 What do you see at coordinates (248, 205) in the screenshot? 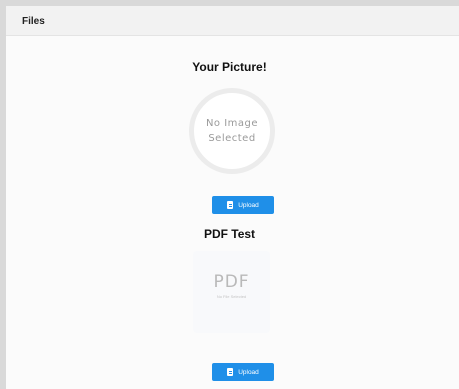
I see `upload-picture-label: Upload` at bounding box center [248, 205].